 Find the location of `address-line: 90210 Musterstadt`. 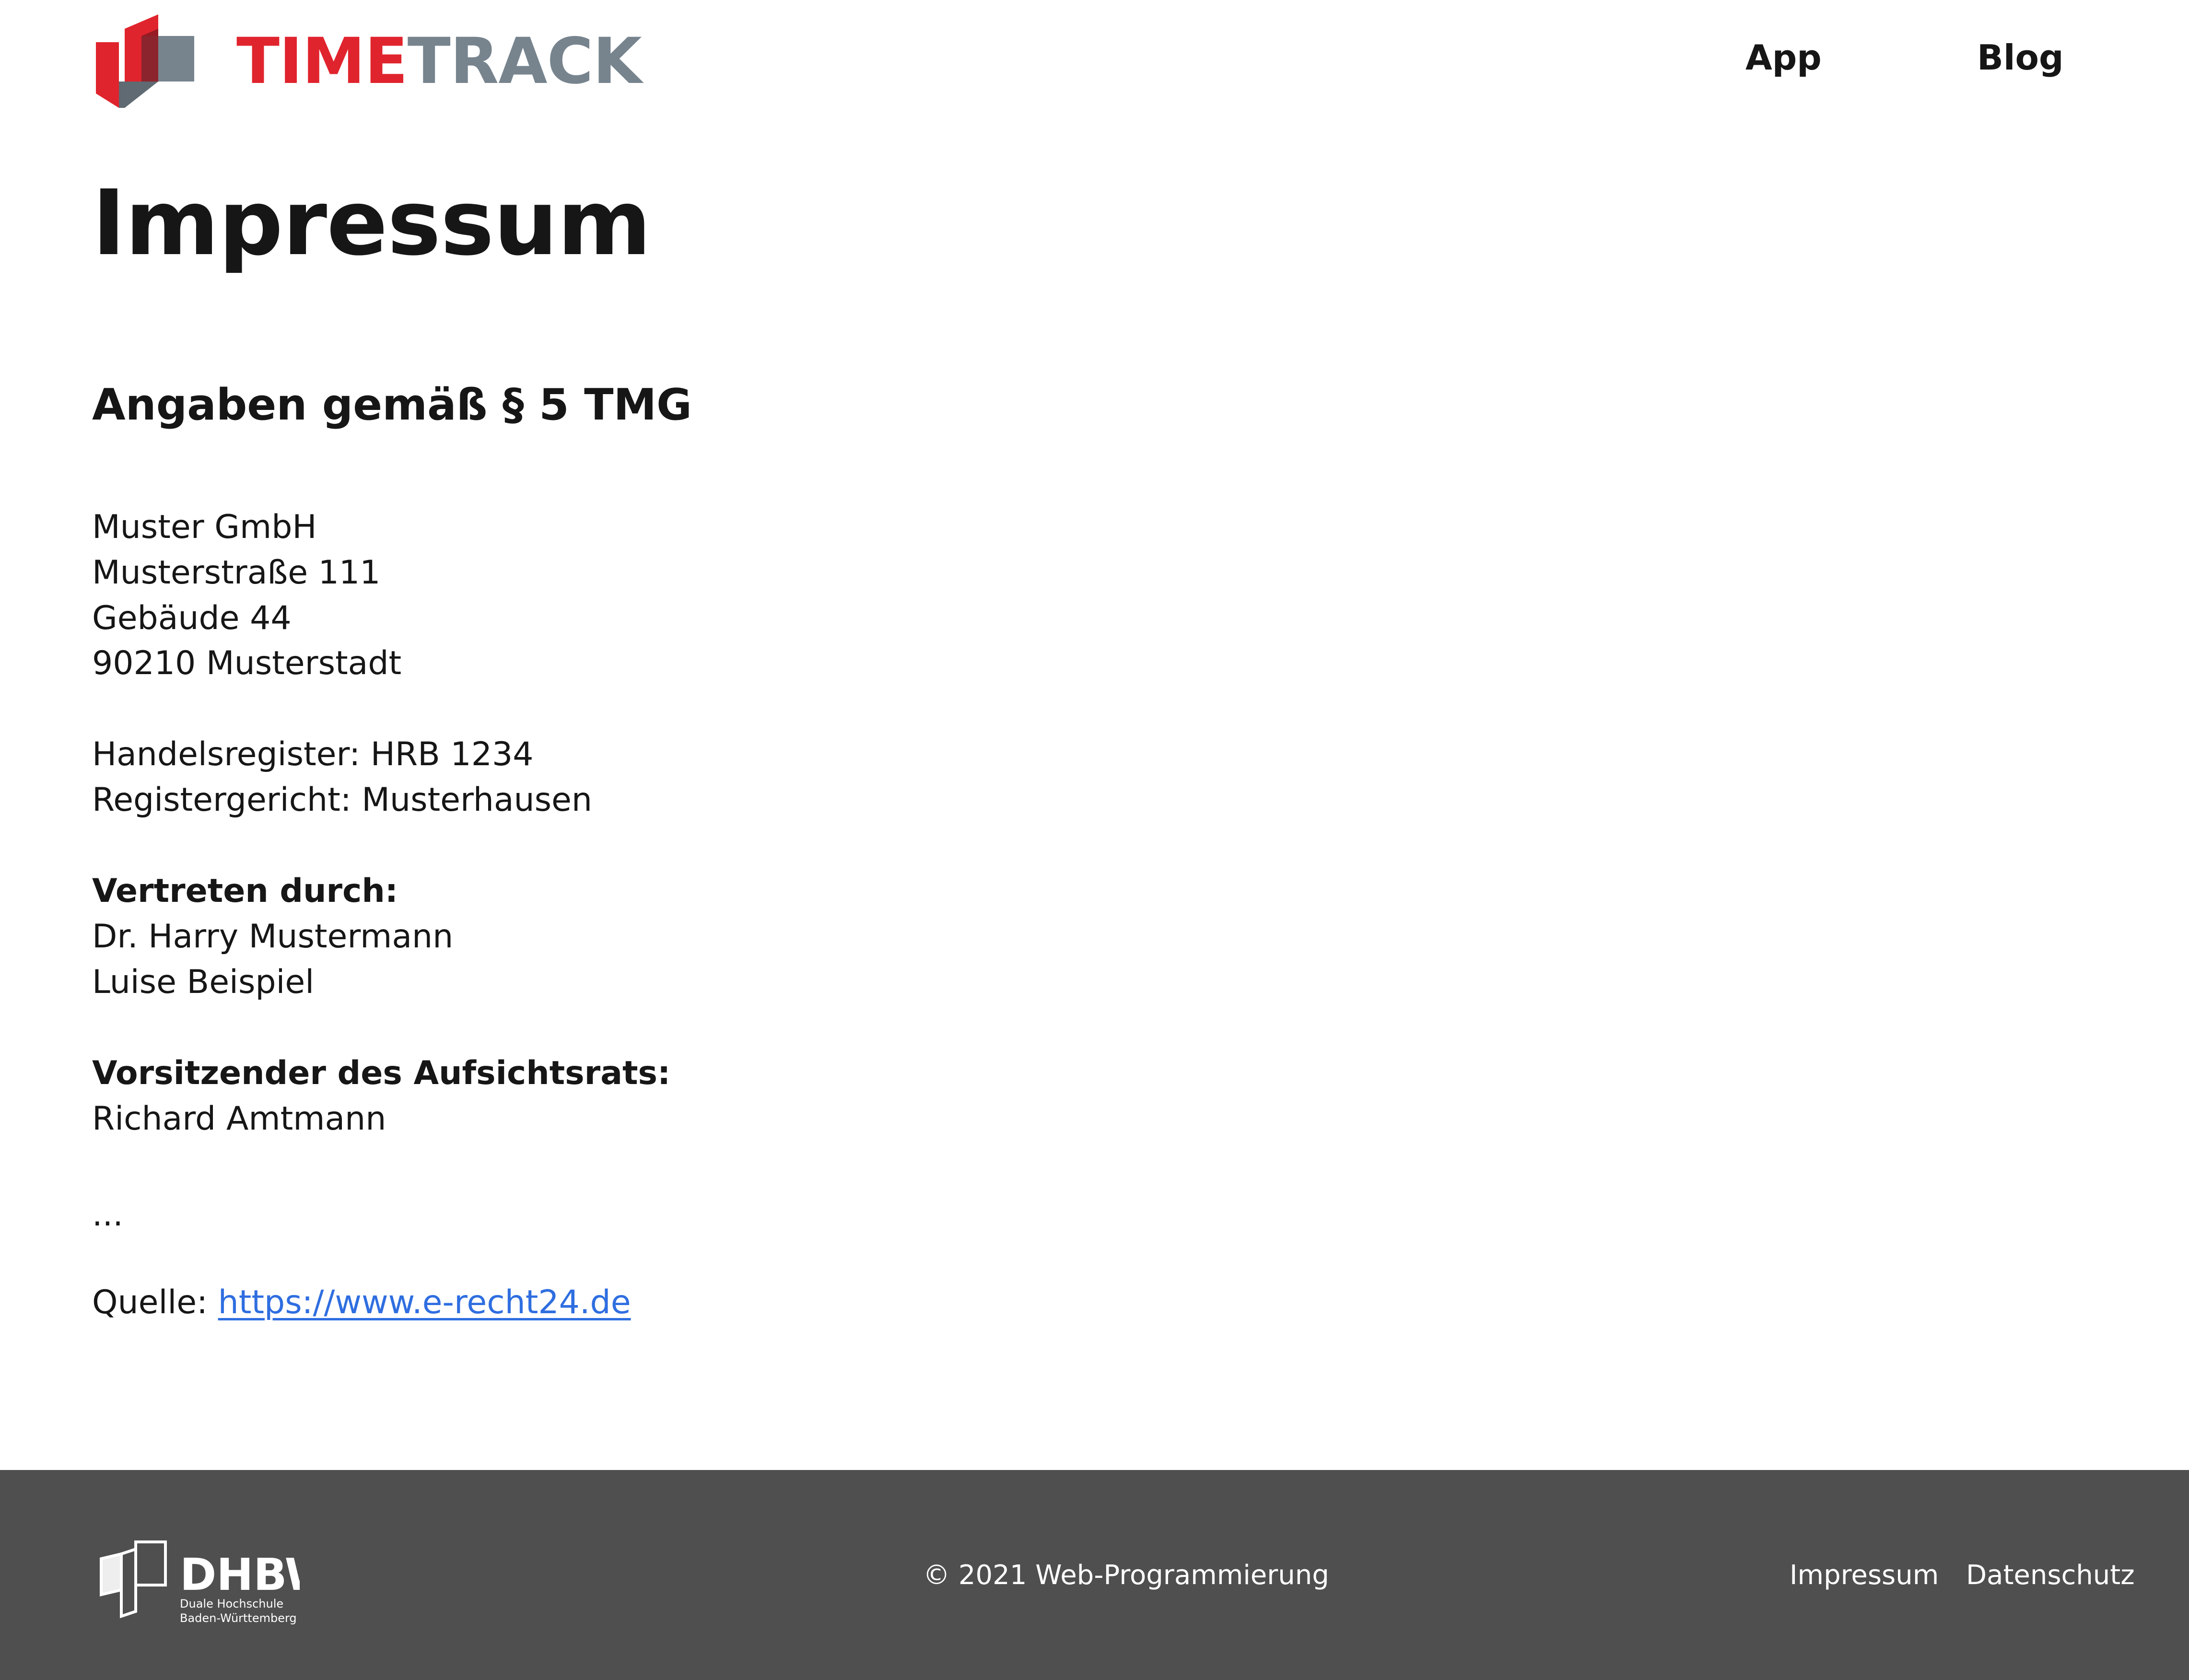

address-line: 90210 Musterstadt is located at coordinates (247, 663).